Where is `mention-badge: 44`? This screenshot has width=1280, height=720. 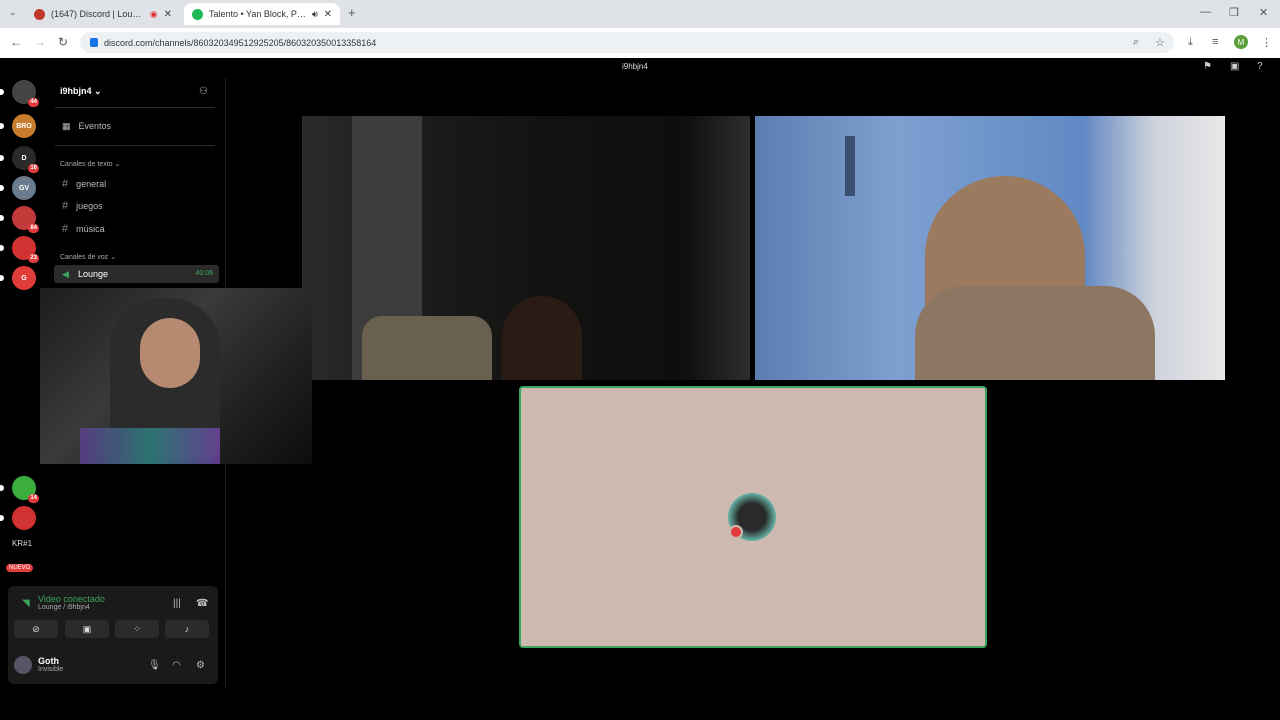
mention-badge: 44 is located at coordinates (33, 102).